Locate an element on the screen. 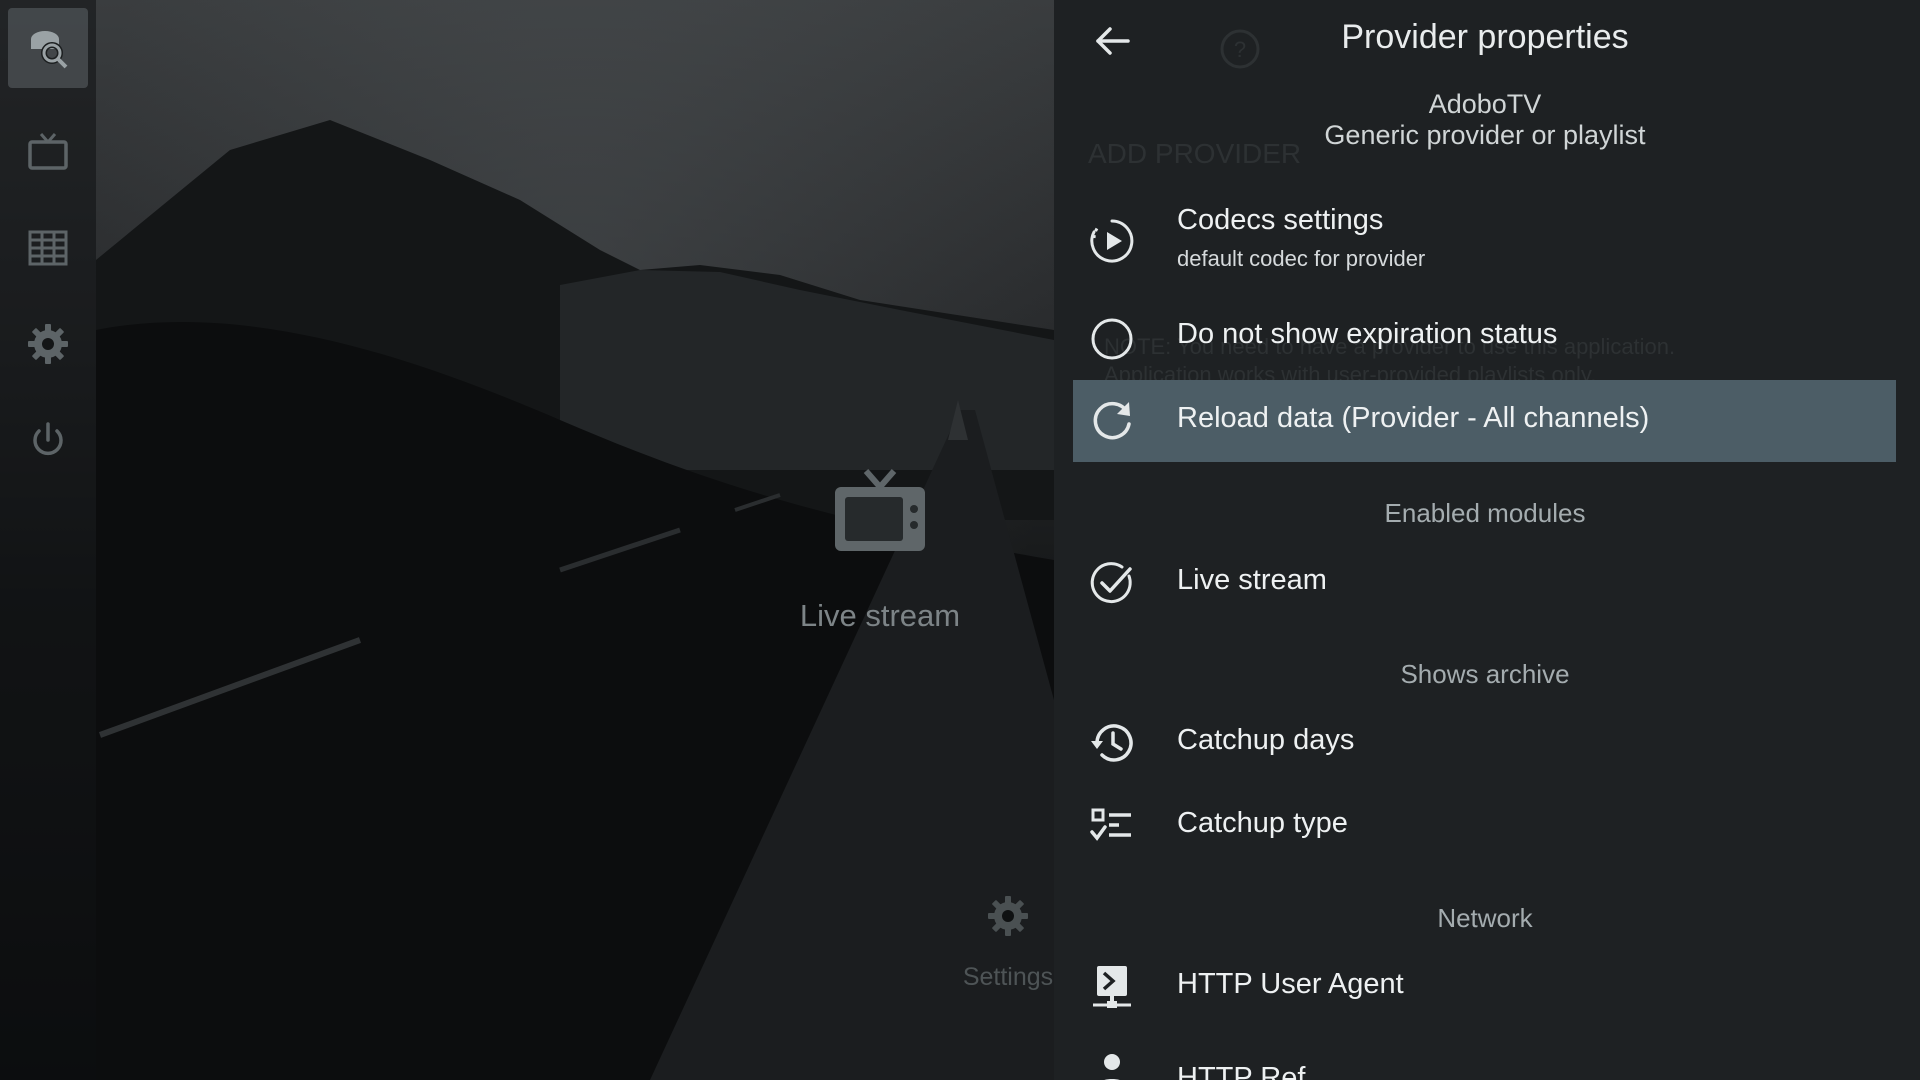 The image size is (1920, 1080). rail-search-button is located at coordinates (48, 48).